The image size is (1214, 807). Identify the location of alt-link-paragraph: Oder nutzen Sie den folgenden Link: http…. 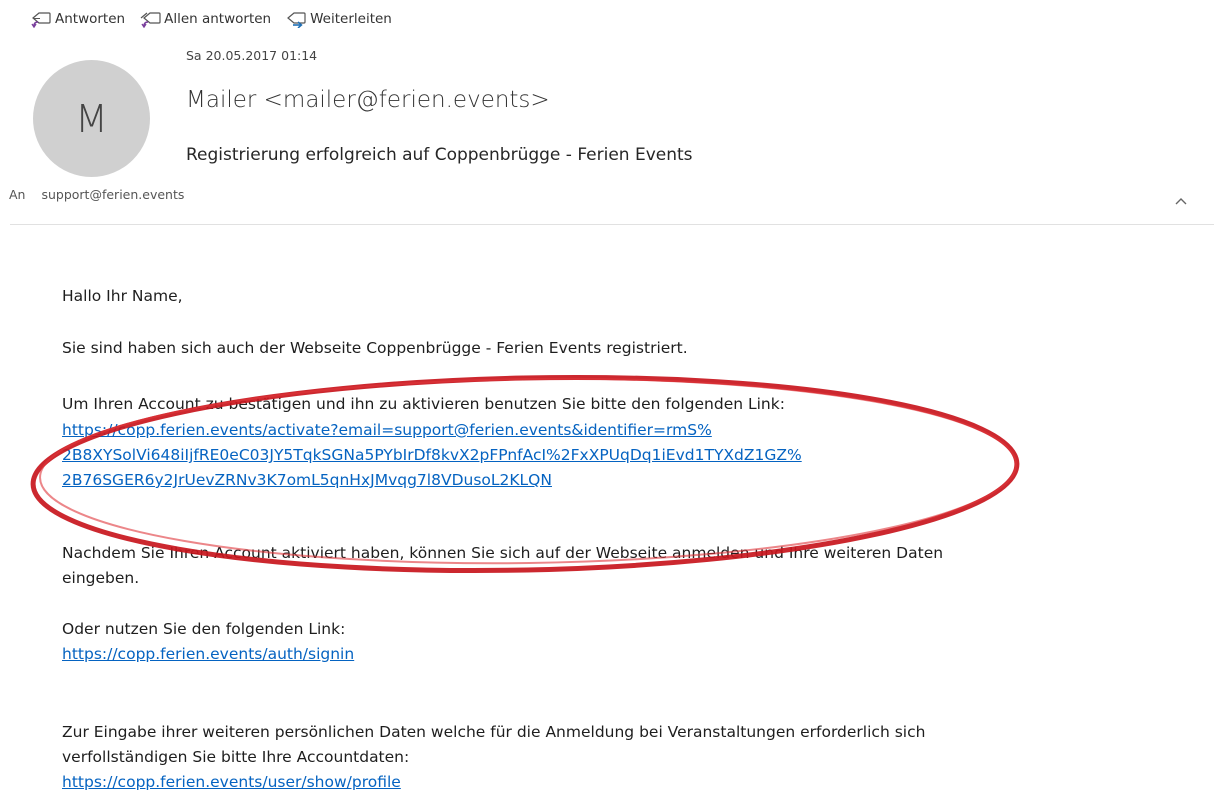
(208, 642).